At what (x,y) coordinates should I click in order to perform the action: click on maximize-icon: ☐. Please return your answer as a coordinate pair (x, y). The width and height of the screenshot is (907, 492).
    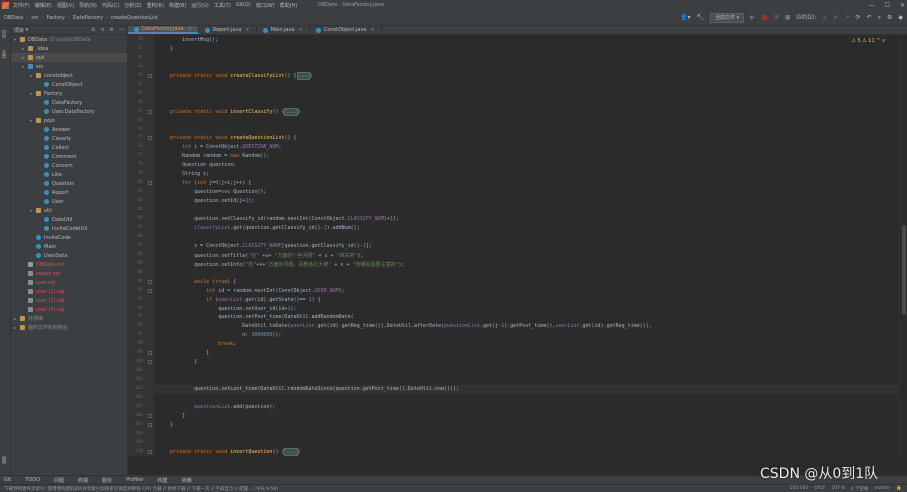
    Looking at the image, I should click on (887, 5).